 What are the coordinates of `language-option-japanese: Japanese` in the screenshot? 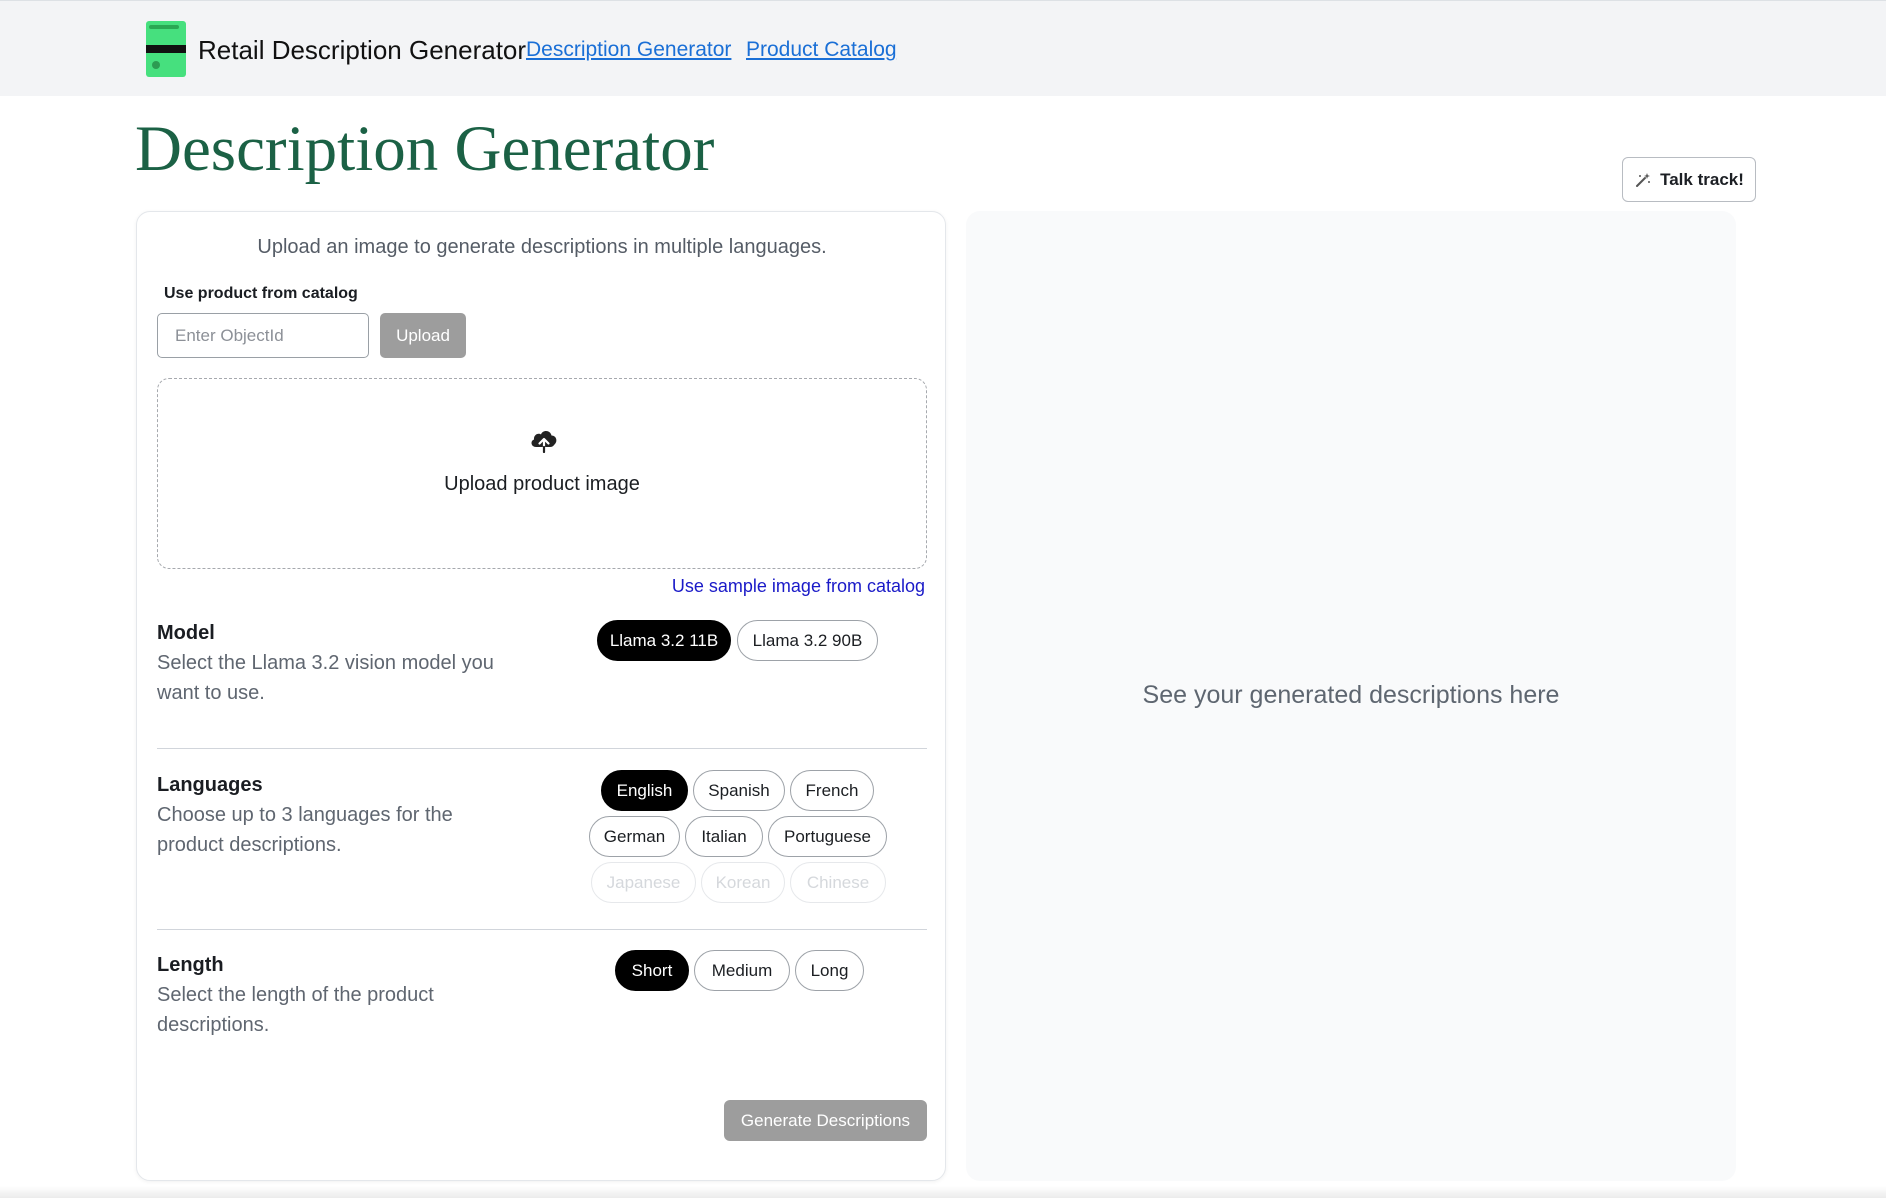 It's located at (643, 882).